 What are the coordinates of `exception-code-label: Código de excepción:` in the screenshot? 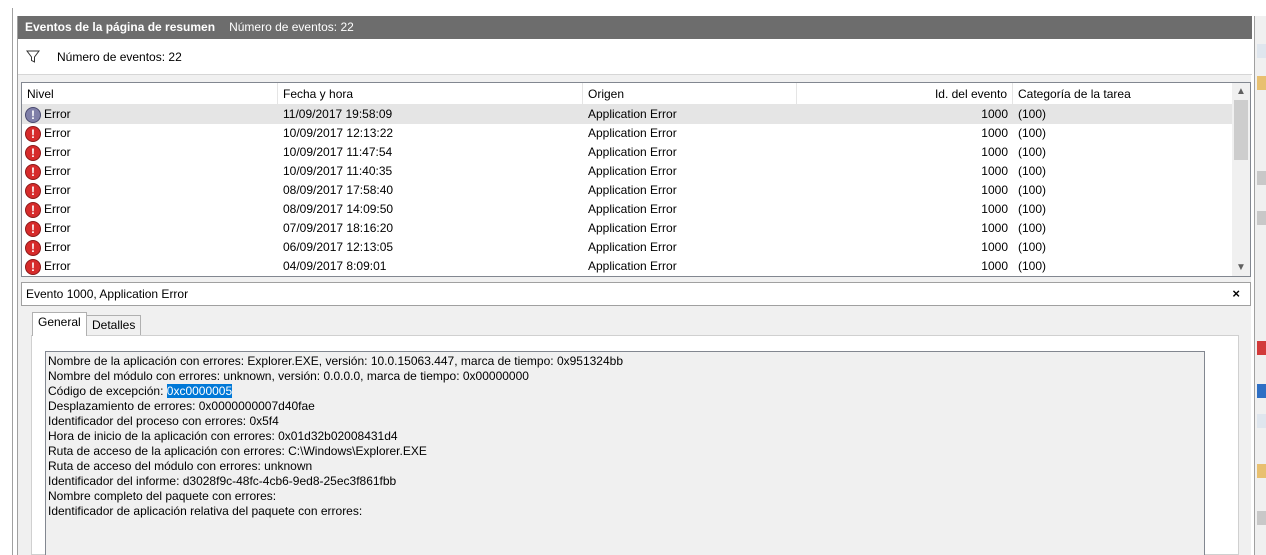 It's located at (106, 391).